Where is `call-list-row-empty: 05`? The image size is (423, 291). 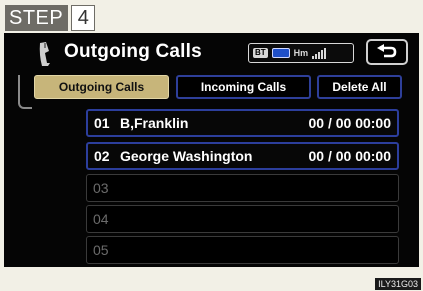
call-list-row-empty: 05 is located at coordinates (242, 250).